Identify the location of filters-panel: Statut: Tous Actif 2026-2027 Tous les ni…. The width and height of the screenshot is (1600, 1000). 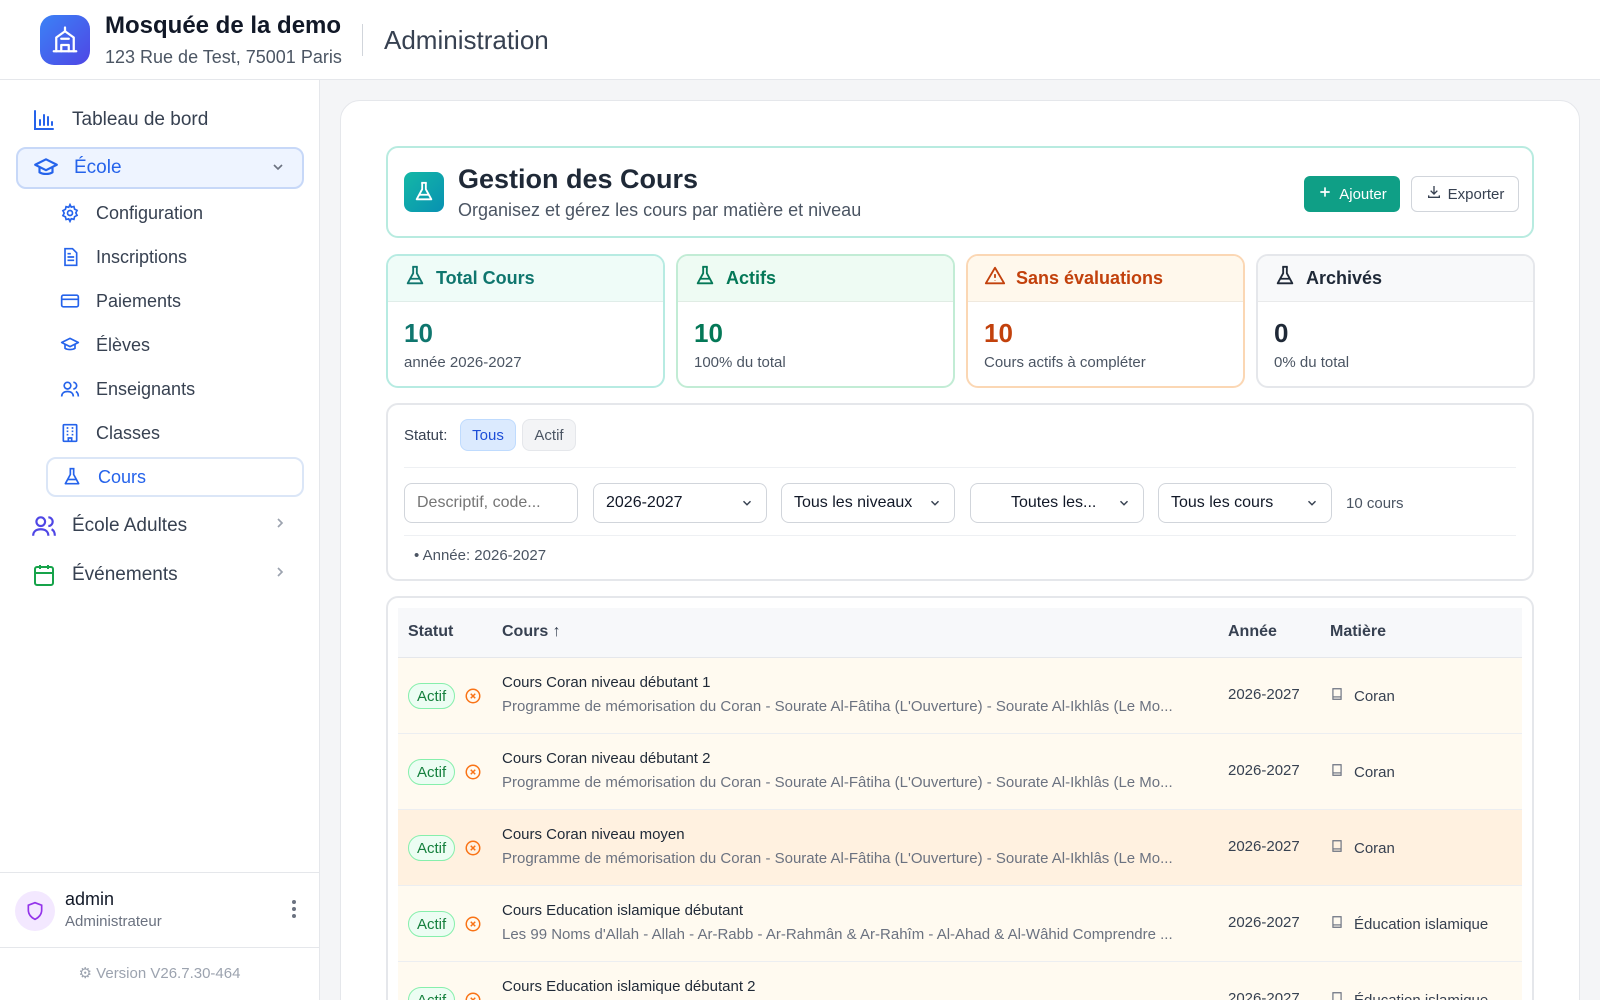
(960, 492).